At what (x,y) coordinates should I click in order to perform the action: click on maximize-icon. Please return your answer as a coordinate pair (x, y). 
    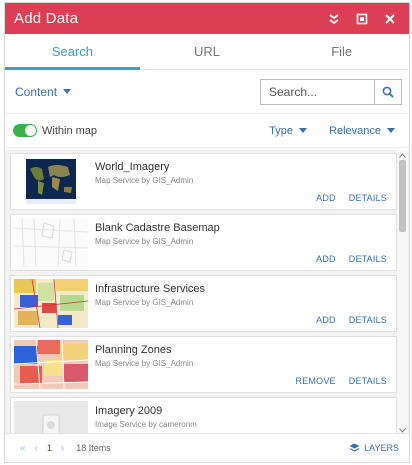
    Looking at the image, I should click on (362, 19).